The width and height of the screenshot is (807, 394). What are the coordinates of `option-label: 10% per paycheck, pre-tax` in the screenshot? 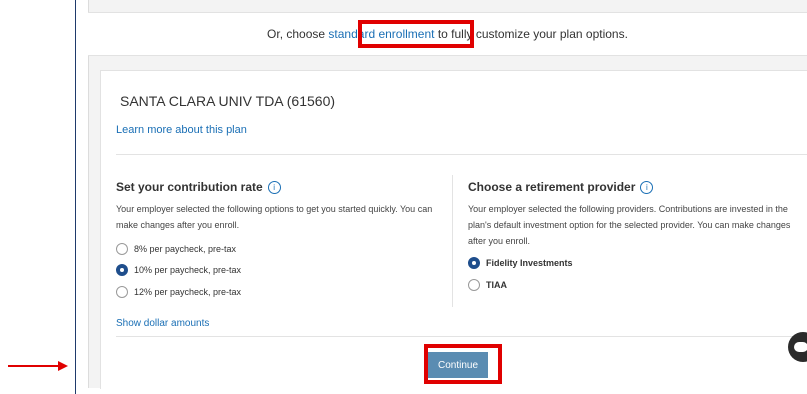 It's located at (188, 270).